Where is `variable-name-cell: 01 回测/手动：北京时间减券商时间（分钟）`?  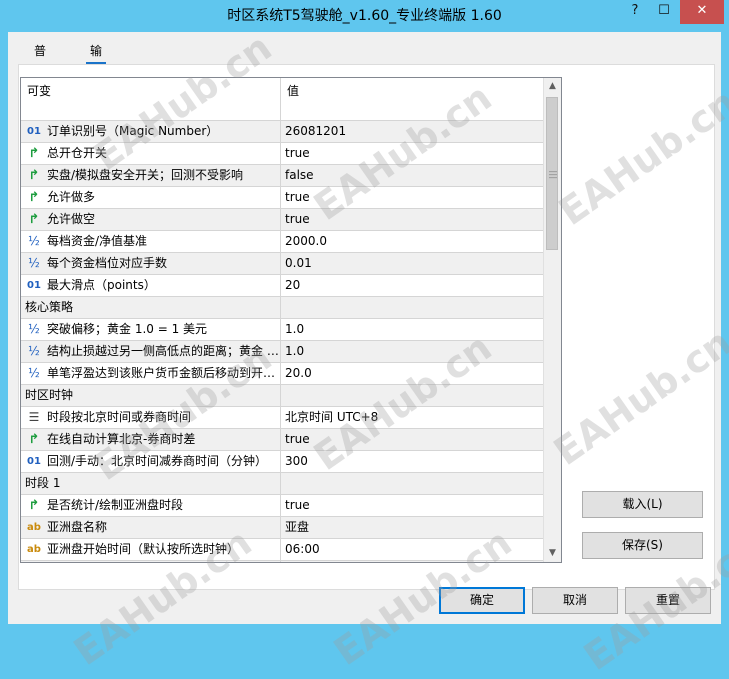
variable-name-cell: 01 回测/手动：北京时间减券商时间（分钟） is located at coordinates (151, 461).